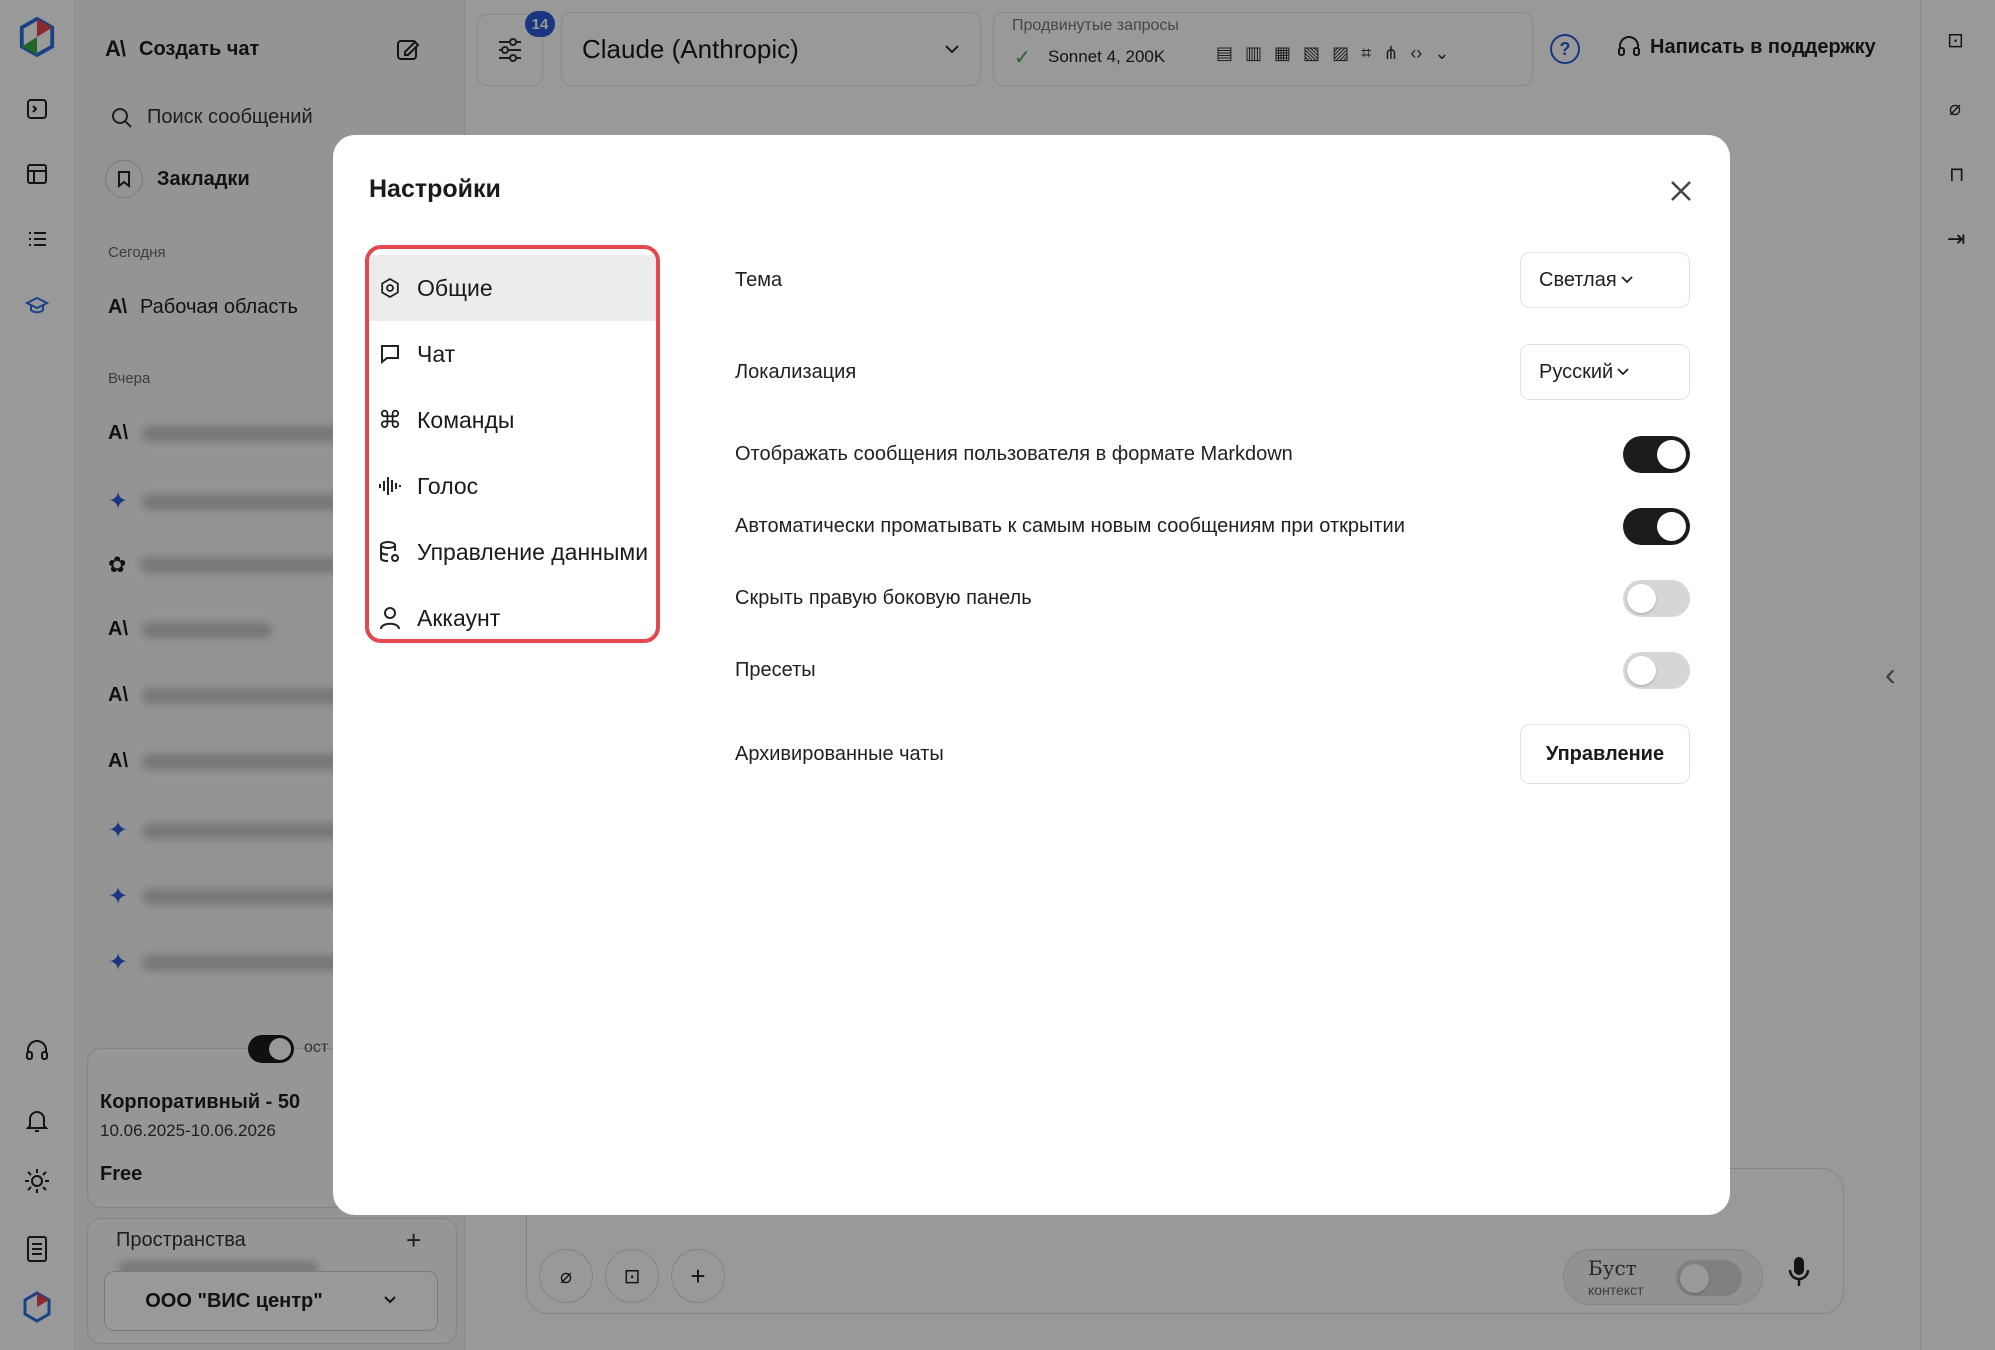  Describe the element at coordinates (1576, 371) in the screenshot. I see `locale-value: Русский` at that location.